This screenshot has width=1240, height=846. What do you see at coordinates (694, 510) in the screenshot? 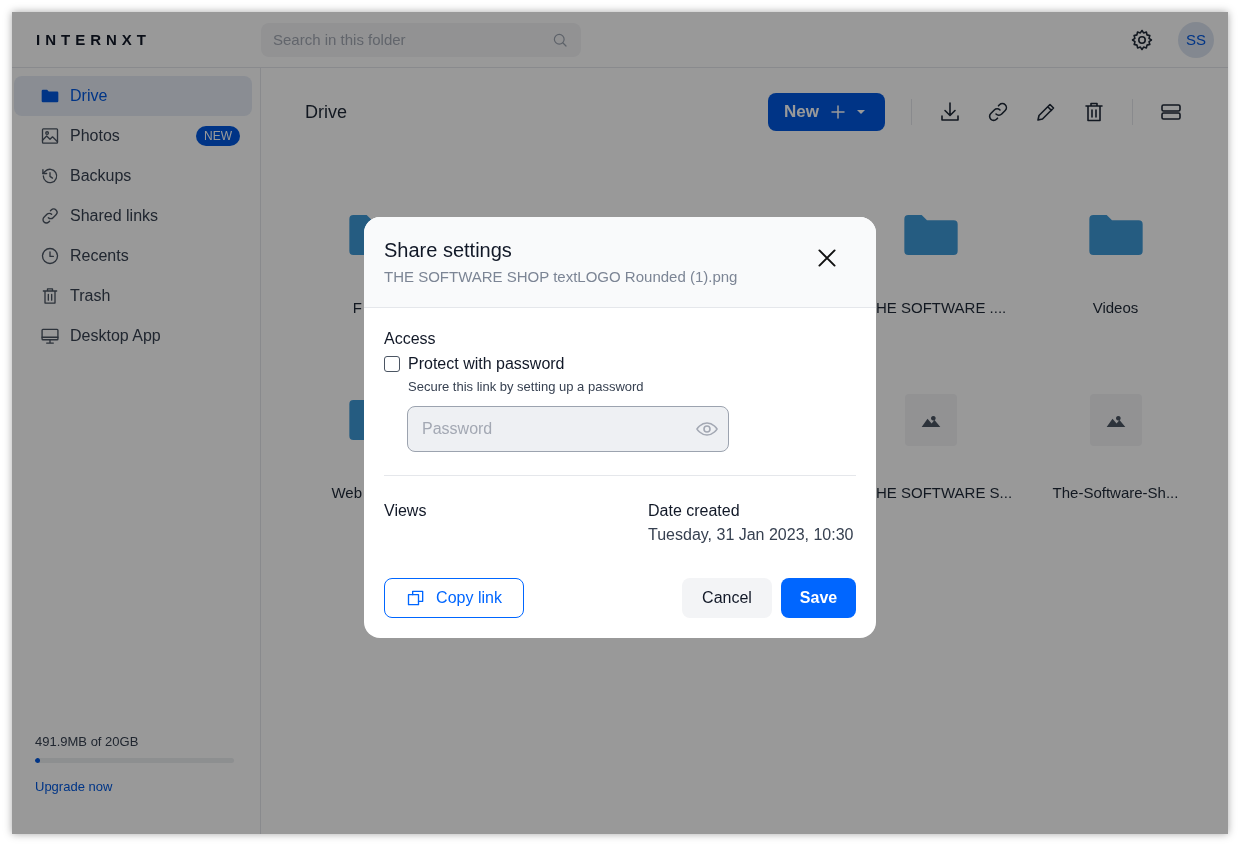
I see `date-label: Date created` at bounding box center [694, 510].